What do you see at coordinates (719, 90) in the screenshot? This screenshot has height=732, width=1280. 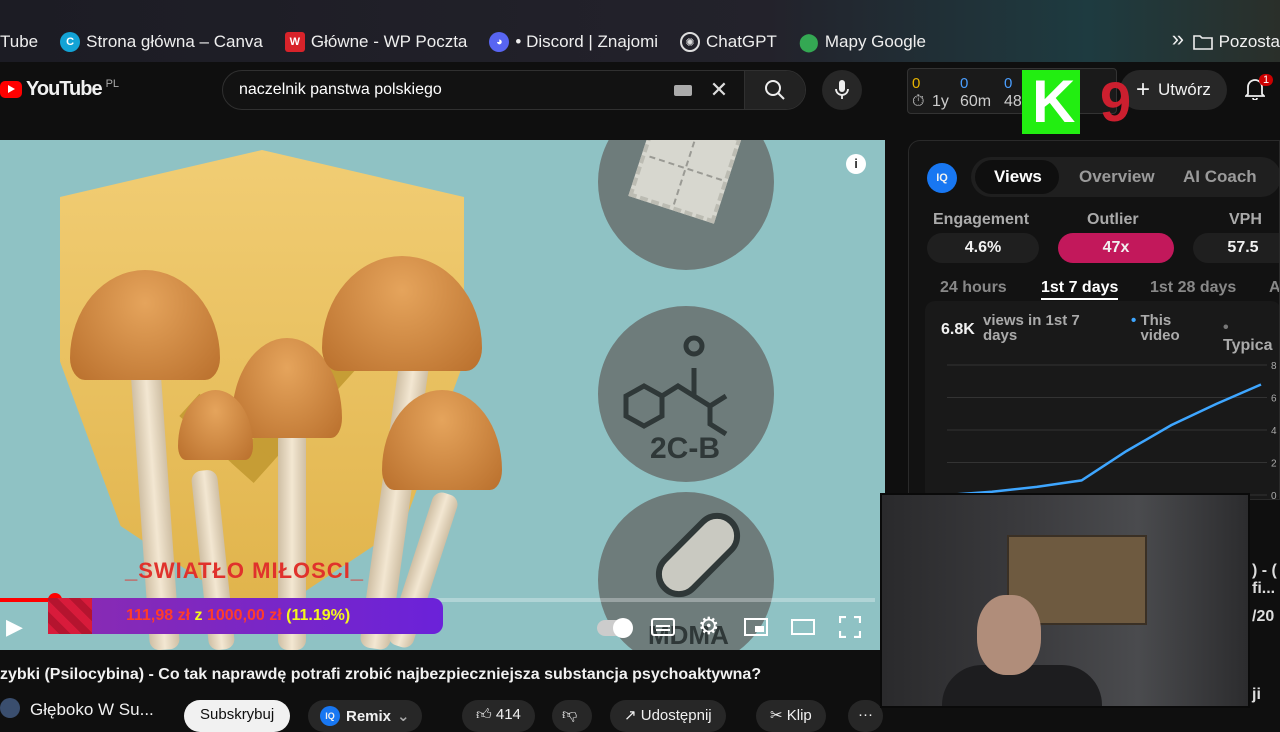 I see `clear-icon: ✕` at bounding box center [719, 90].